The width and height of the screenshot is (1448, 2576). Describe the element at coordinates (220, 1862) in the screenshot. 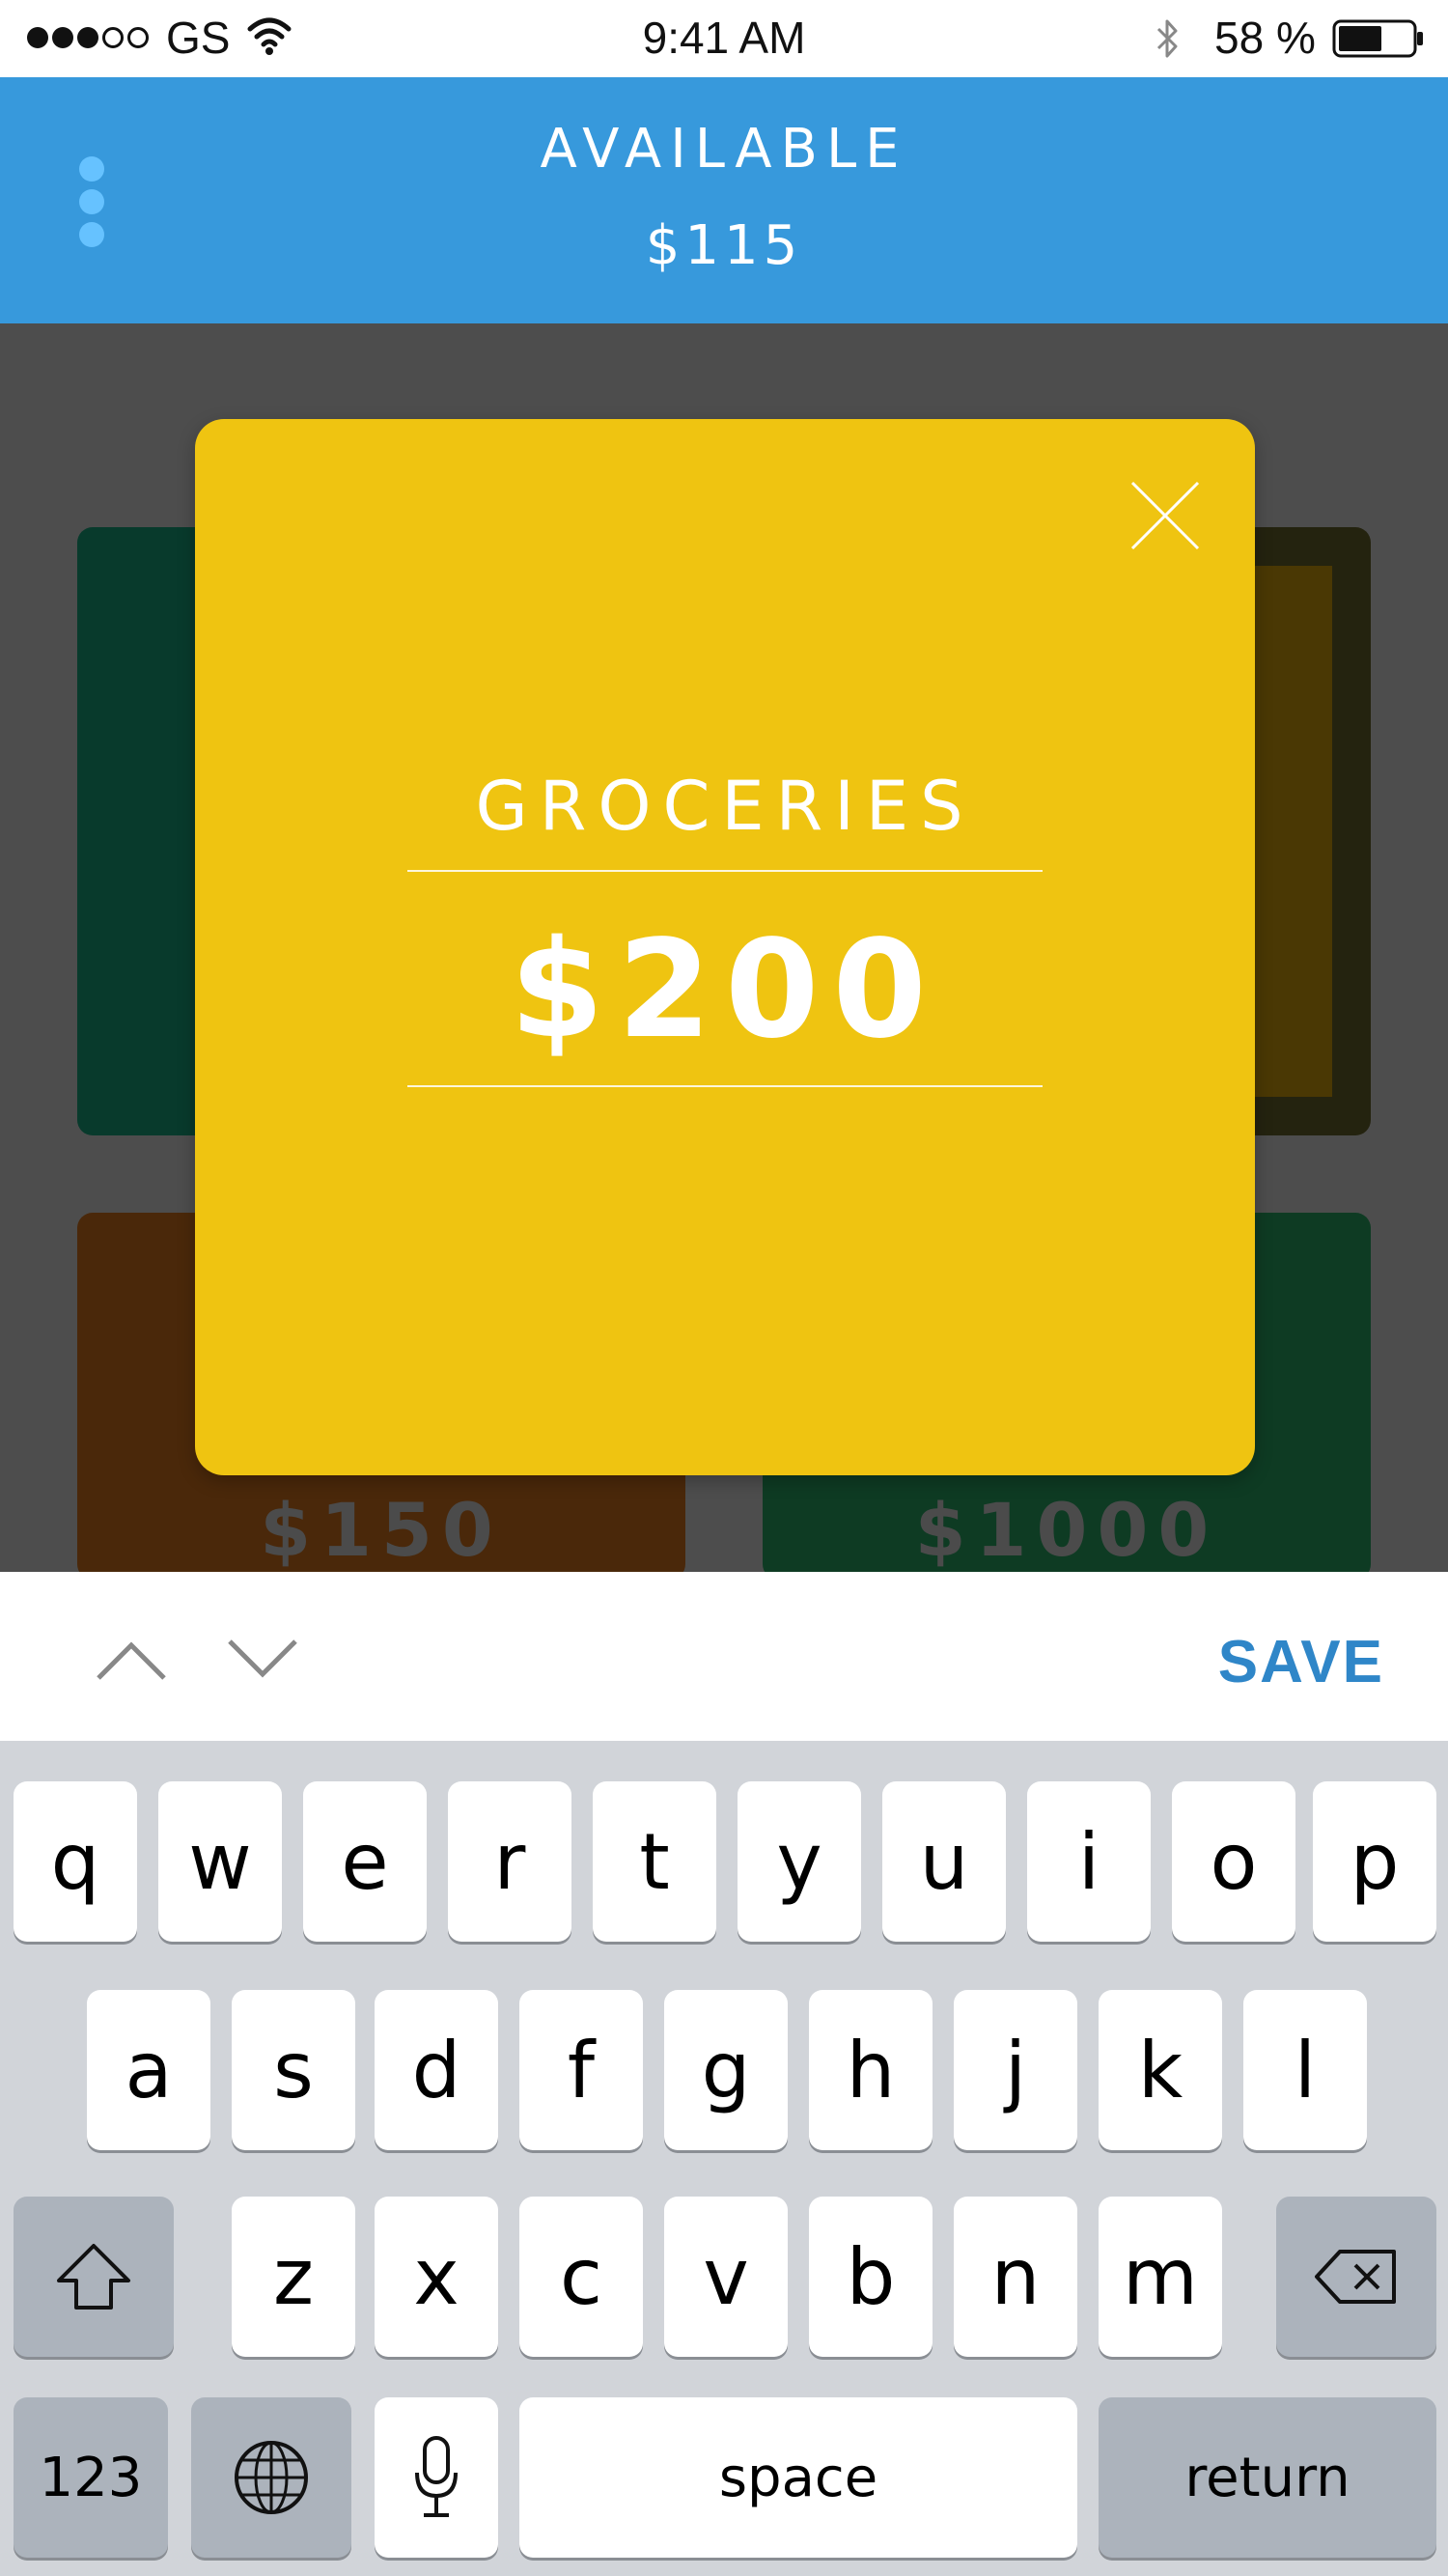

I see `key-w: w` at that location.